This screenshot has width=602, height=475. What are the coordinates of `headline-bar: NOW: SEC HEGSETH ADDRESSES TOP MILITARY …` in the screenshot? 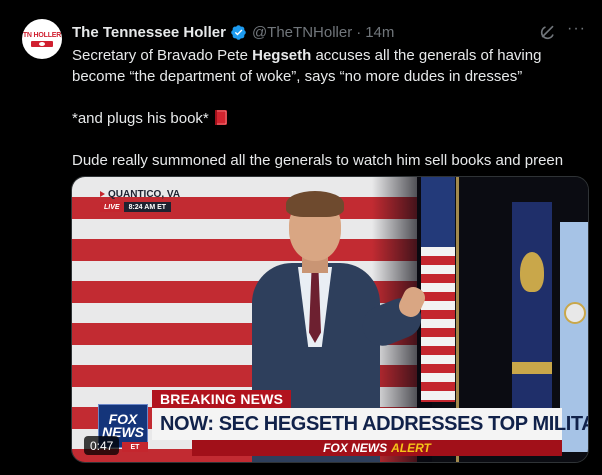 It's located at (370, 424).